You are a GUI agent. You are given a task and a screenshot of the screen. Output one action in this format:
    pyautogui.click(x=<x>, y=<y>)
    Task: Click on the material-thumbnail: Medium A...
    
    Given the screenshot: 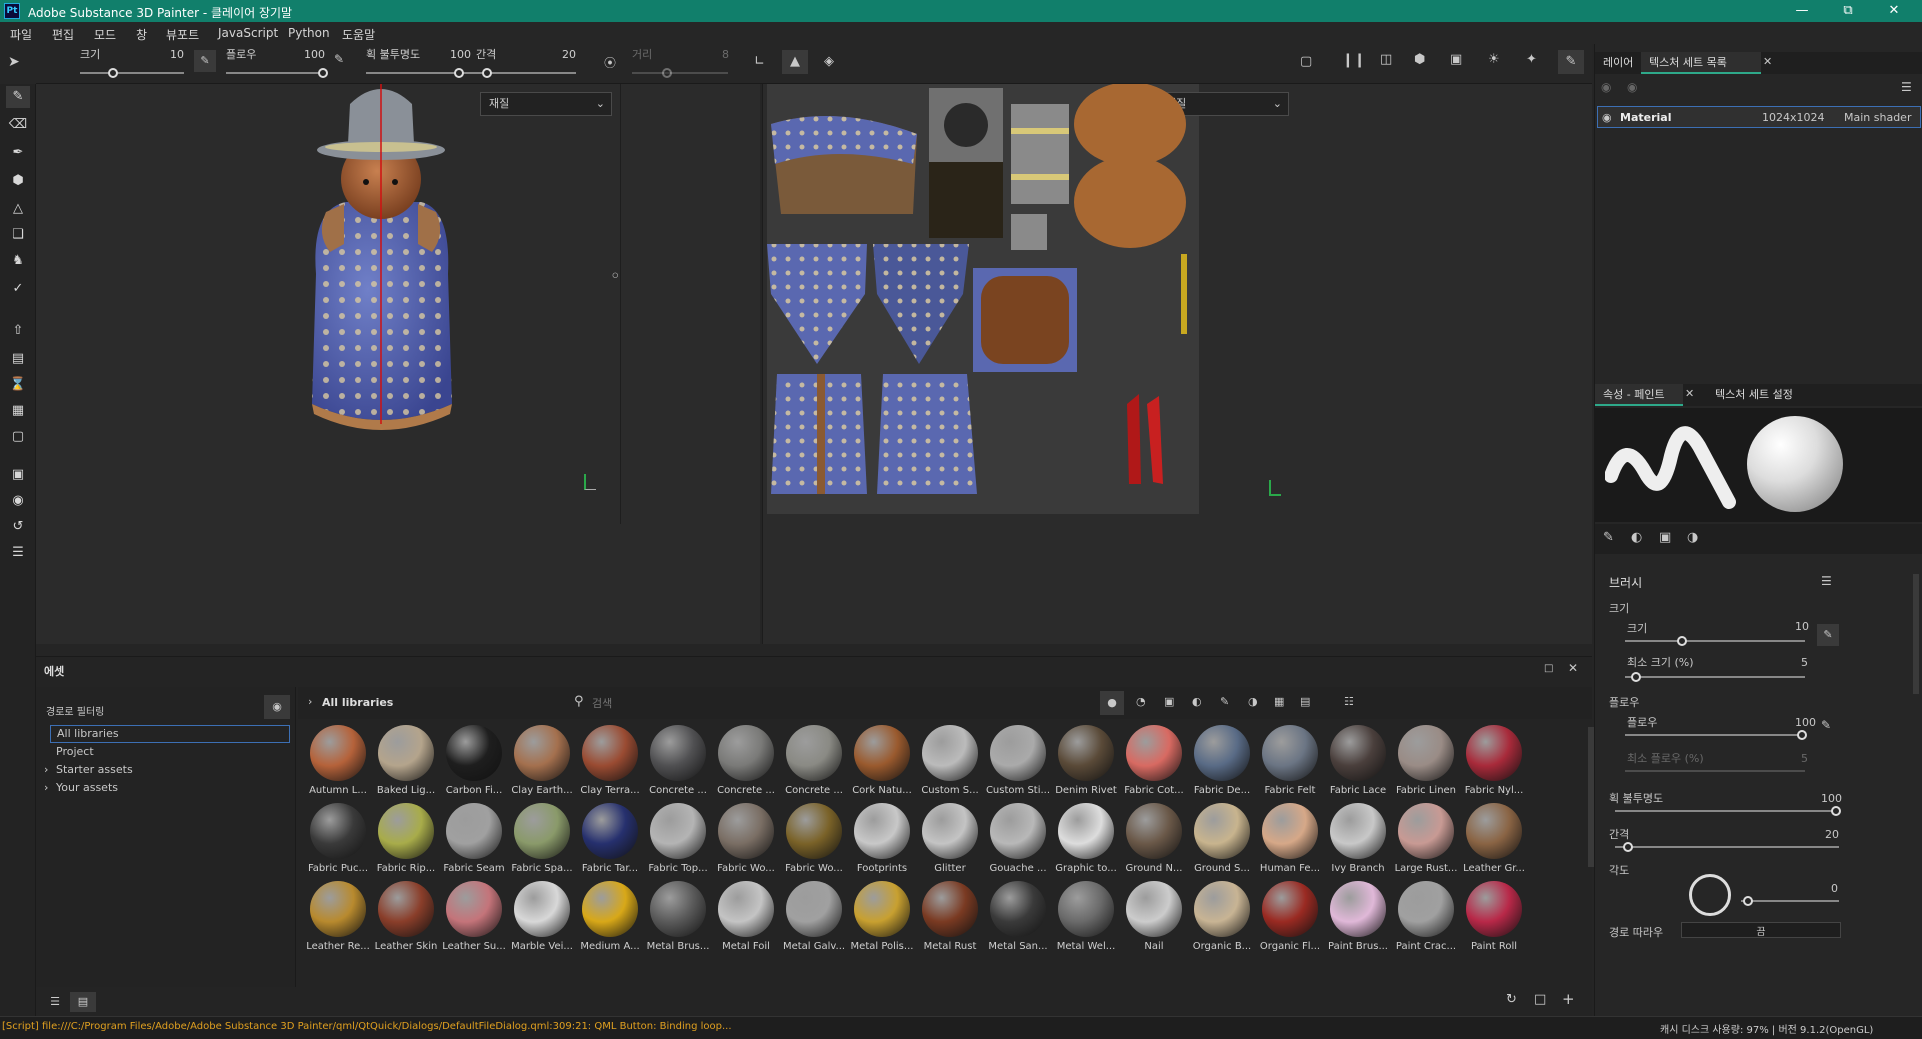 What is the action you would take?
    pyautogui.click(x=609, y=920)
    